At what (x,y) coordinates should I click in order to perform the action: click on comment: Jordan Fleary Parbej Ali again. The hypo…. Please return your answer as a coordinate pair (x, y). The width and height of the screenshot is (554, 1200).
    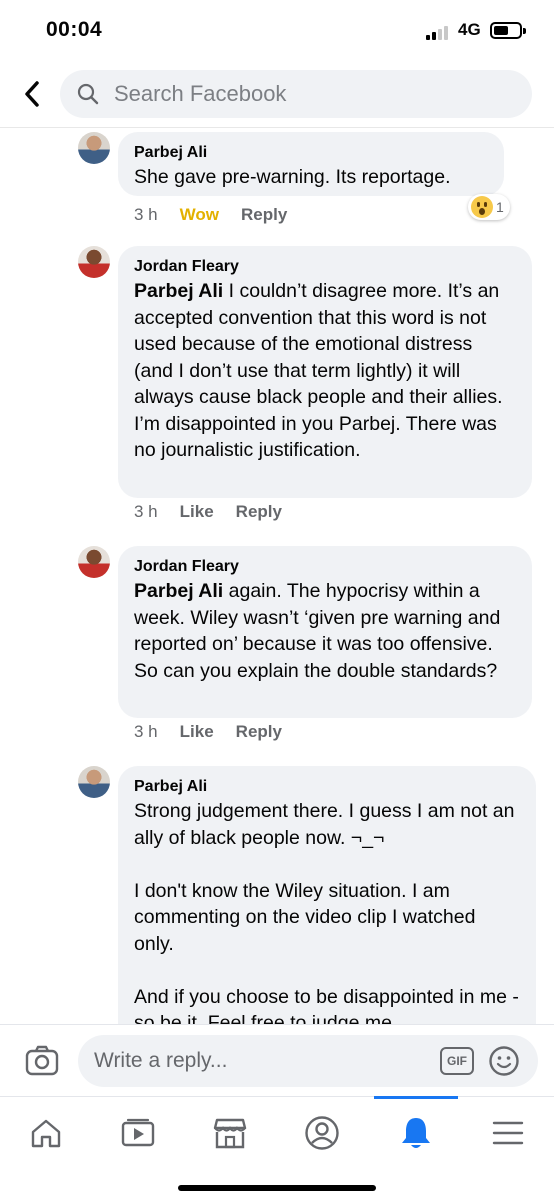
    Looking at the image, I should click on (308, 651).